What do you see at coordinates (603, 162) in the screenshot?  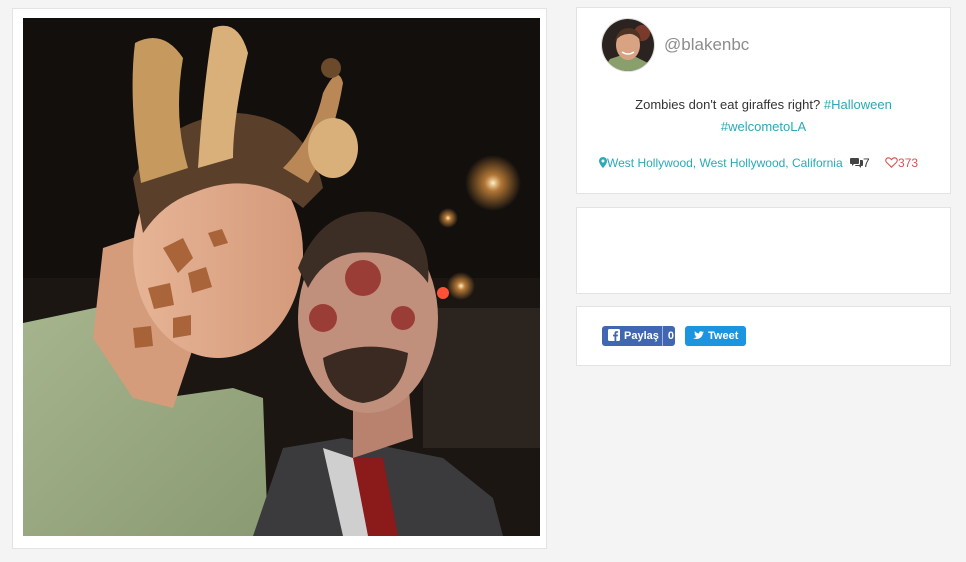 I see `map-marker-icon` at bounding box center [603, 162].